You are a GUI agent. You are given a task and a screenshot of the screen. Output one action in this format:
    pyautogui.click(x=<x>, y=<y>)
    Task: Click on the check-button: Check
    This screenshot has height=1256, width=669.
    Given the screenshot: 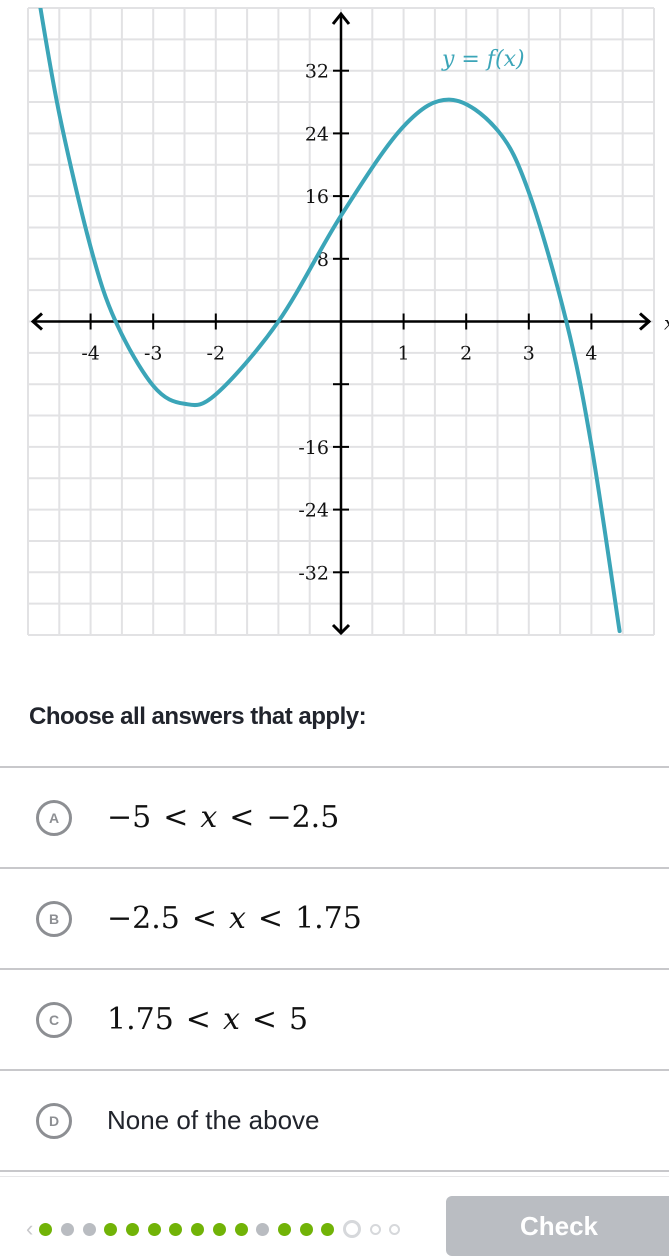 What is the action you would take?
    pyautogui.click(x=557, y=1226)
    